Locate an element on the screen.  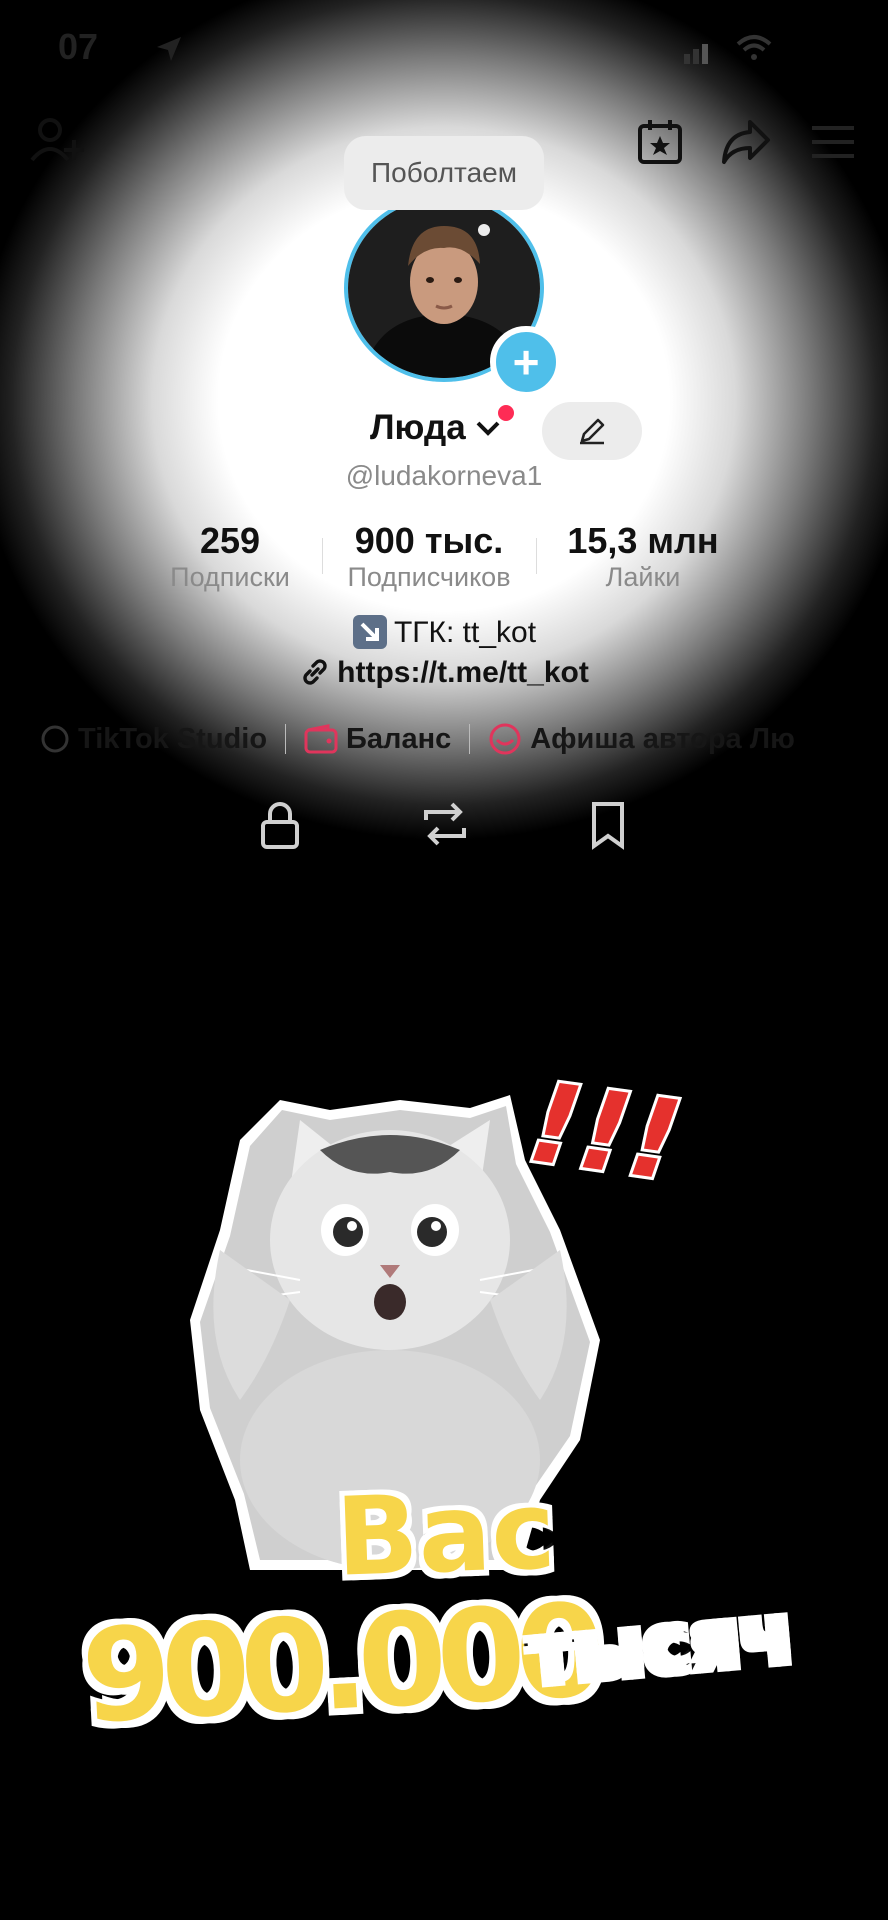
author-events-button: Афиша автора Лю is located at coordinates (641, 739).